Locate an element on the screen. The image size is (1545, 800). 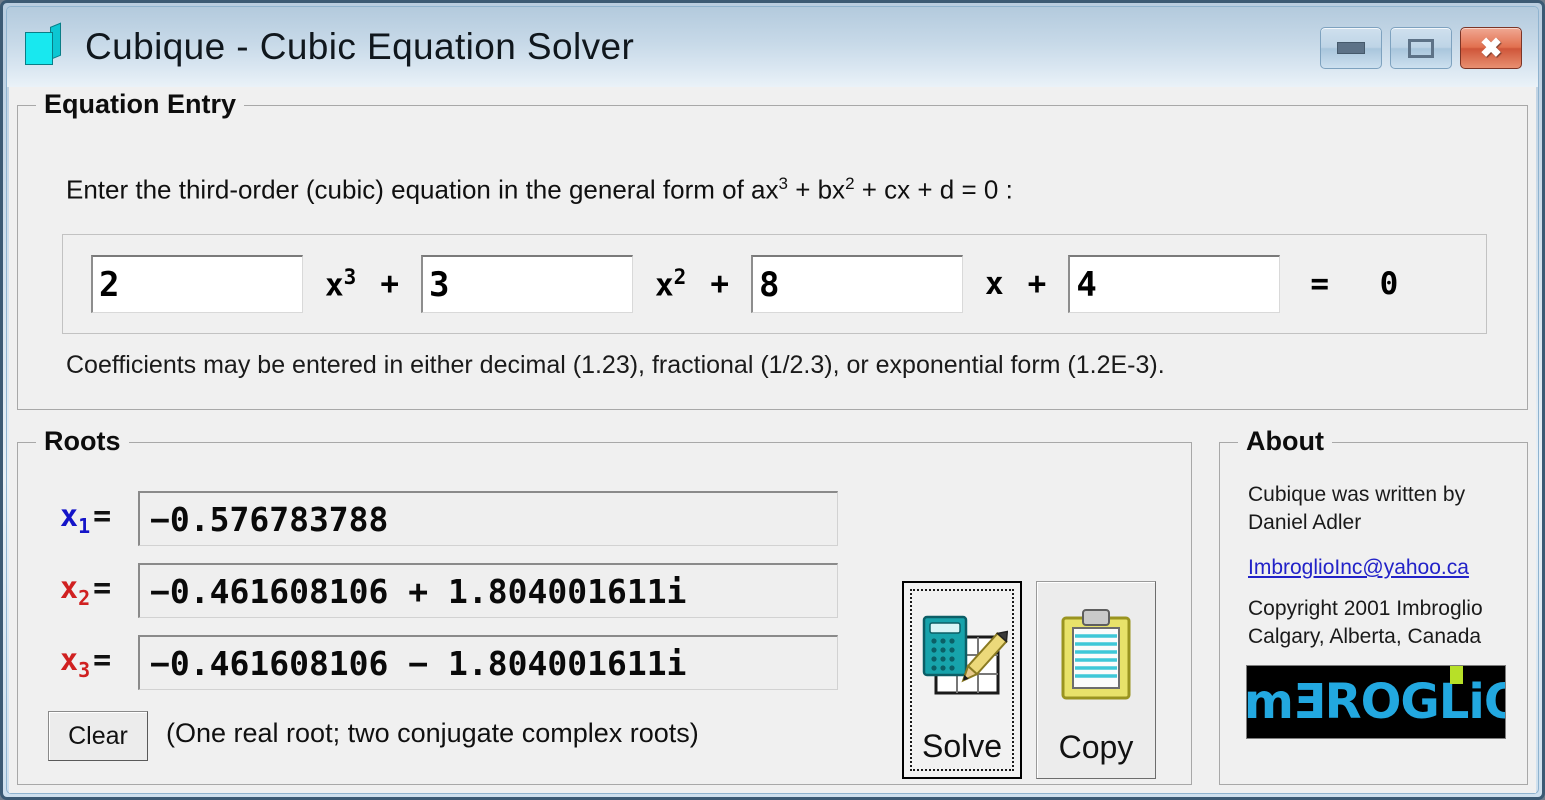
about-author-line-1: Cubique was written by is located at coordinates (1357, 494).